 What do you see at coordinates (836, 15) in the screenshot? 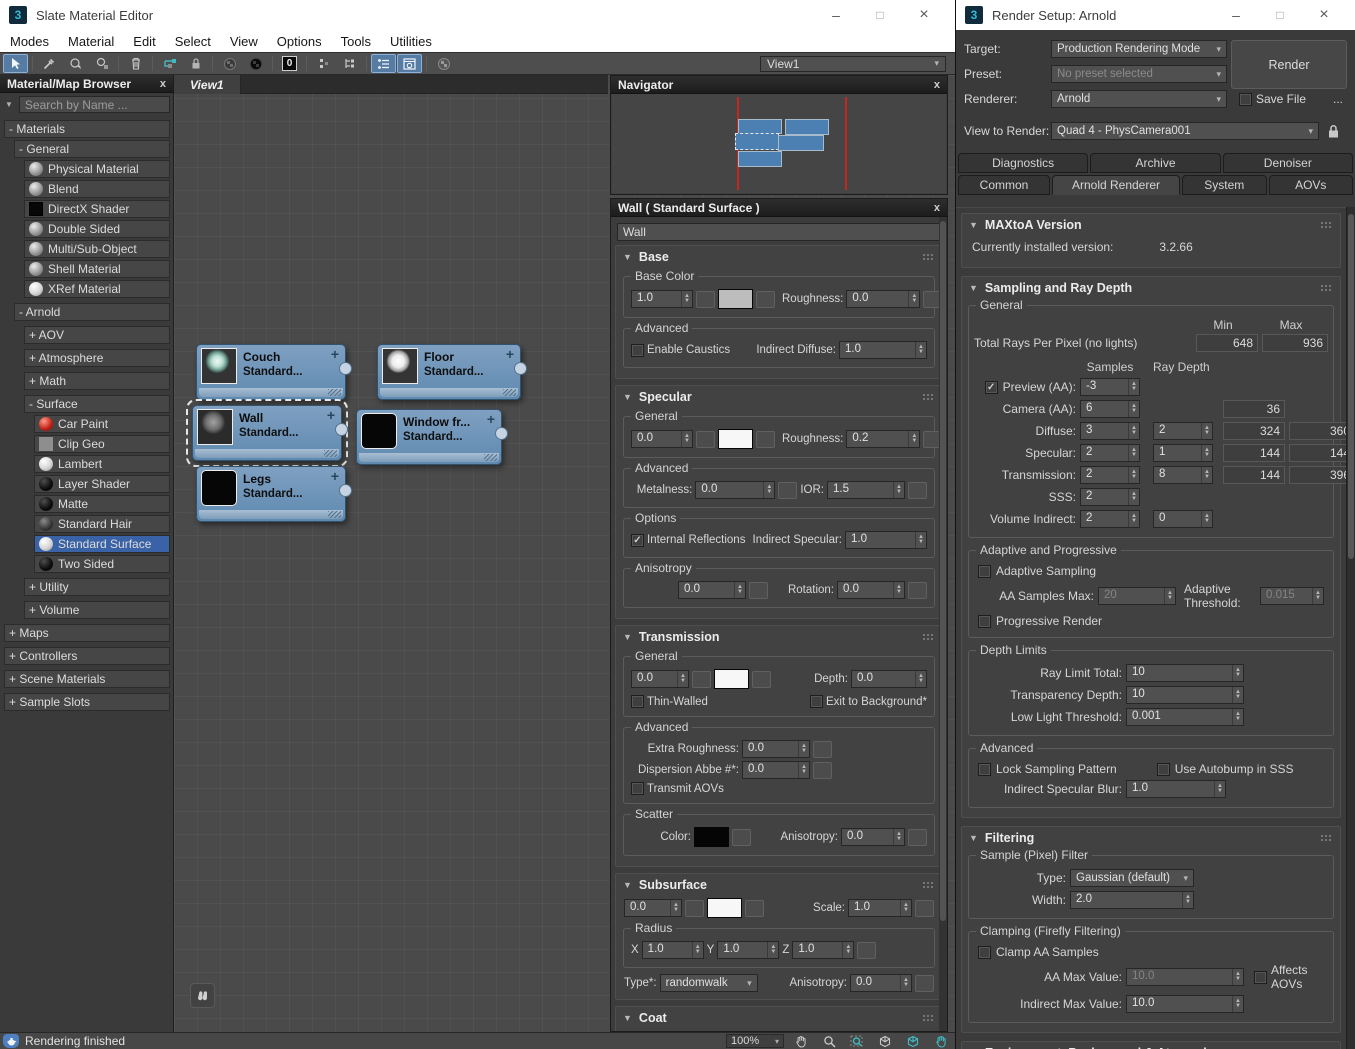
I see `minimize-button: –` at bounding box center [836, 15].